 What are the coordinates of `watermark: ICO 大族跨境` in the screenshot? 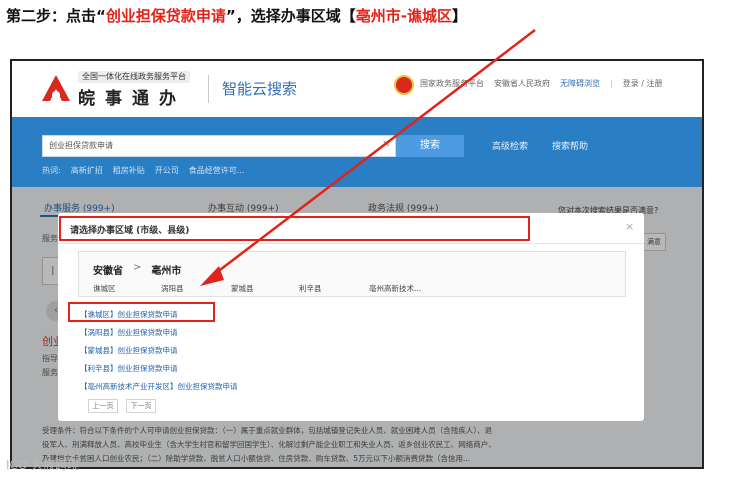 It's located at (43, 465).